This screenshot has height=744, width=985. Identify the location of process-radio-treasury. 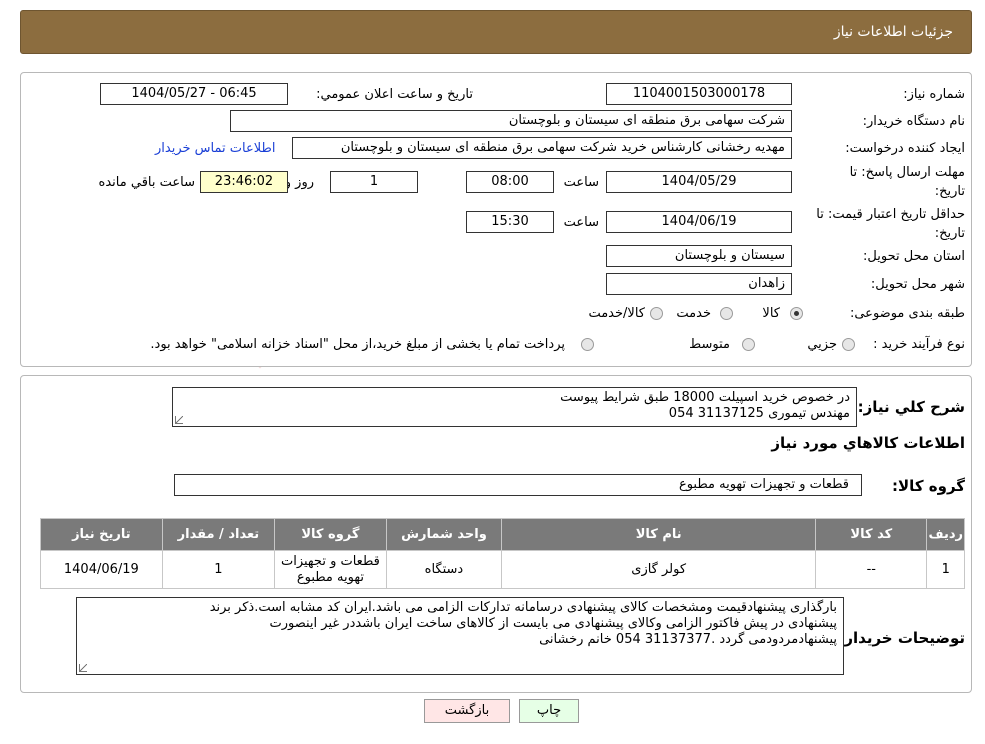
(587, 344).